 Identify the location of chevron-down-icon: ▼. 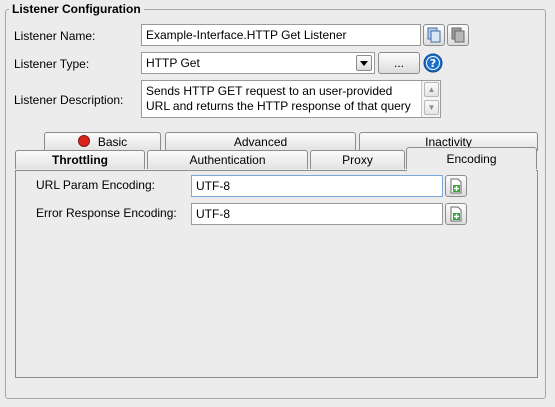
(431, 107).